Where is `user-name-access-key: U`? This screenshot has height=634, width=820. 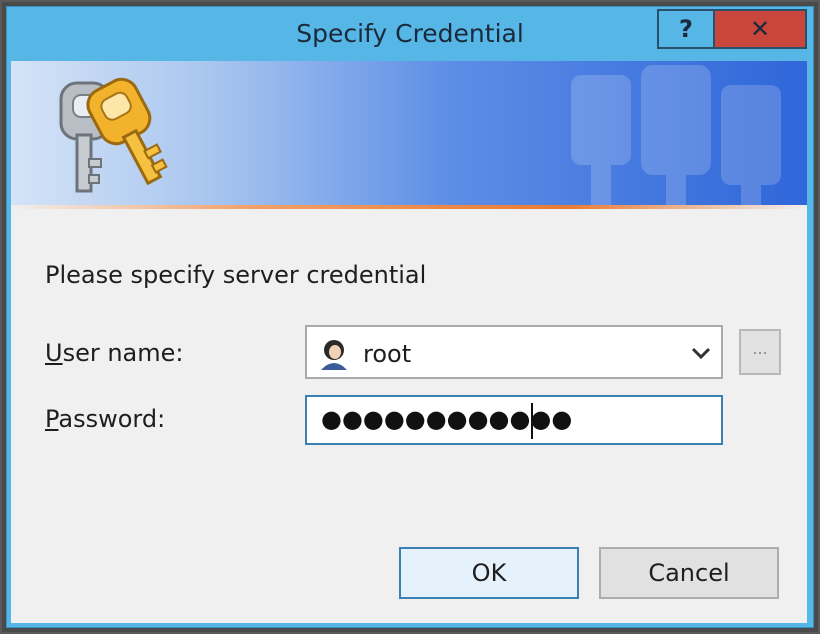
user-name-access-key: U is located at coordinates (54, 353).